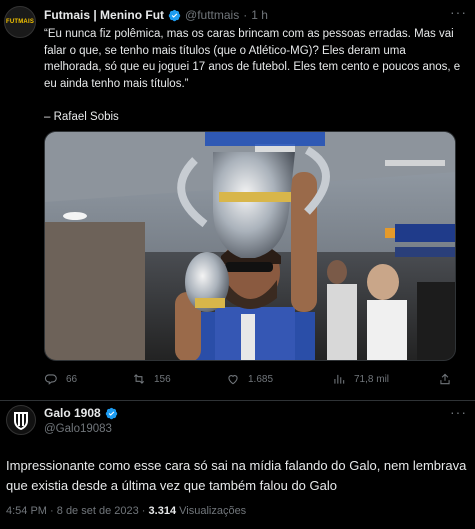  Describe the element at coordinates (213, 511) in the screenshot. I see `views-label: Visualizações` at that location.